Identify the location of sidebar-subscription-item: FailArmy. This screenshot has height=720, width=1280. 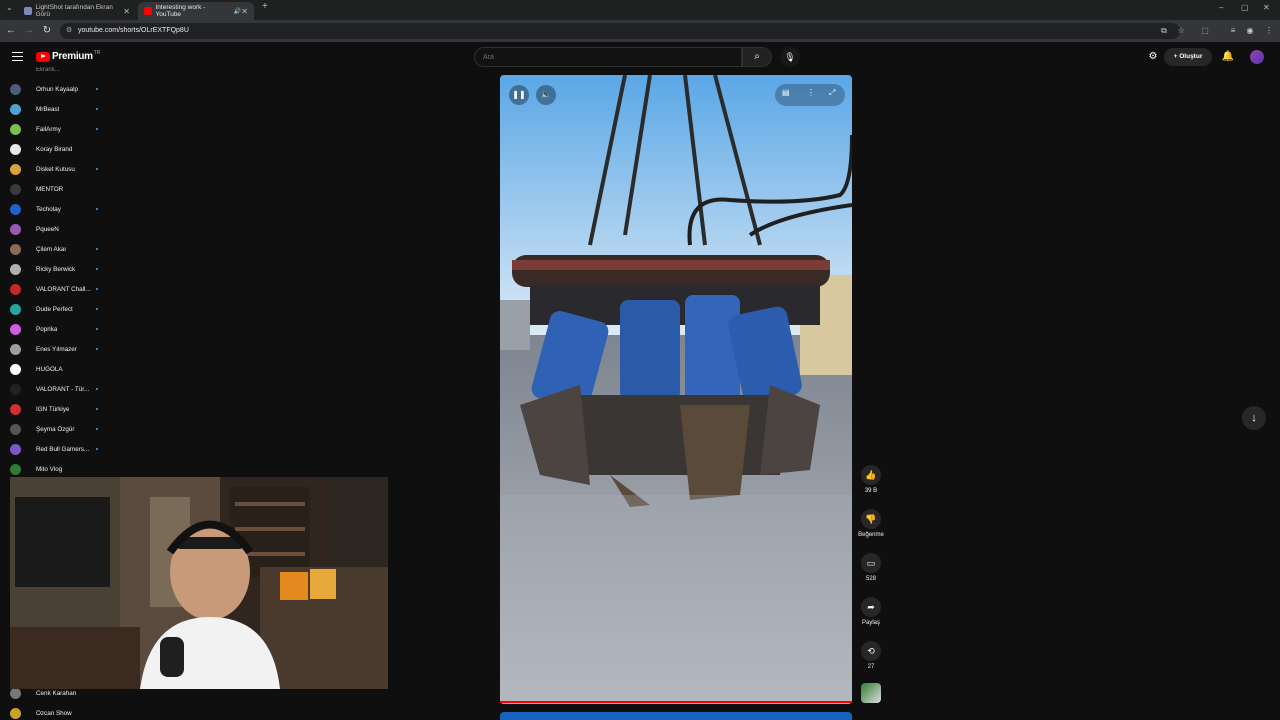
(57, 129).